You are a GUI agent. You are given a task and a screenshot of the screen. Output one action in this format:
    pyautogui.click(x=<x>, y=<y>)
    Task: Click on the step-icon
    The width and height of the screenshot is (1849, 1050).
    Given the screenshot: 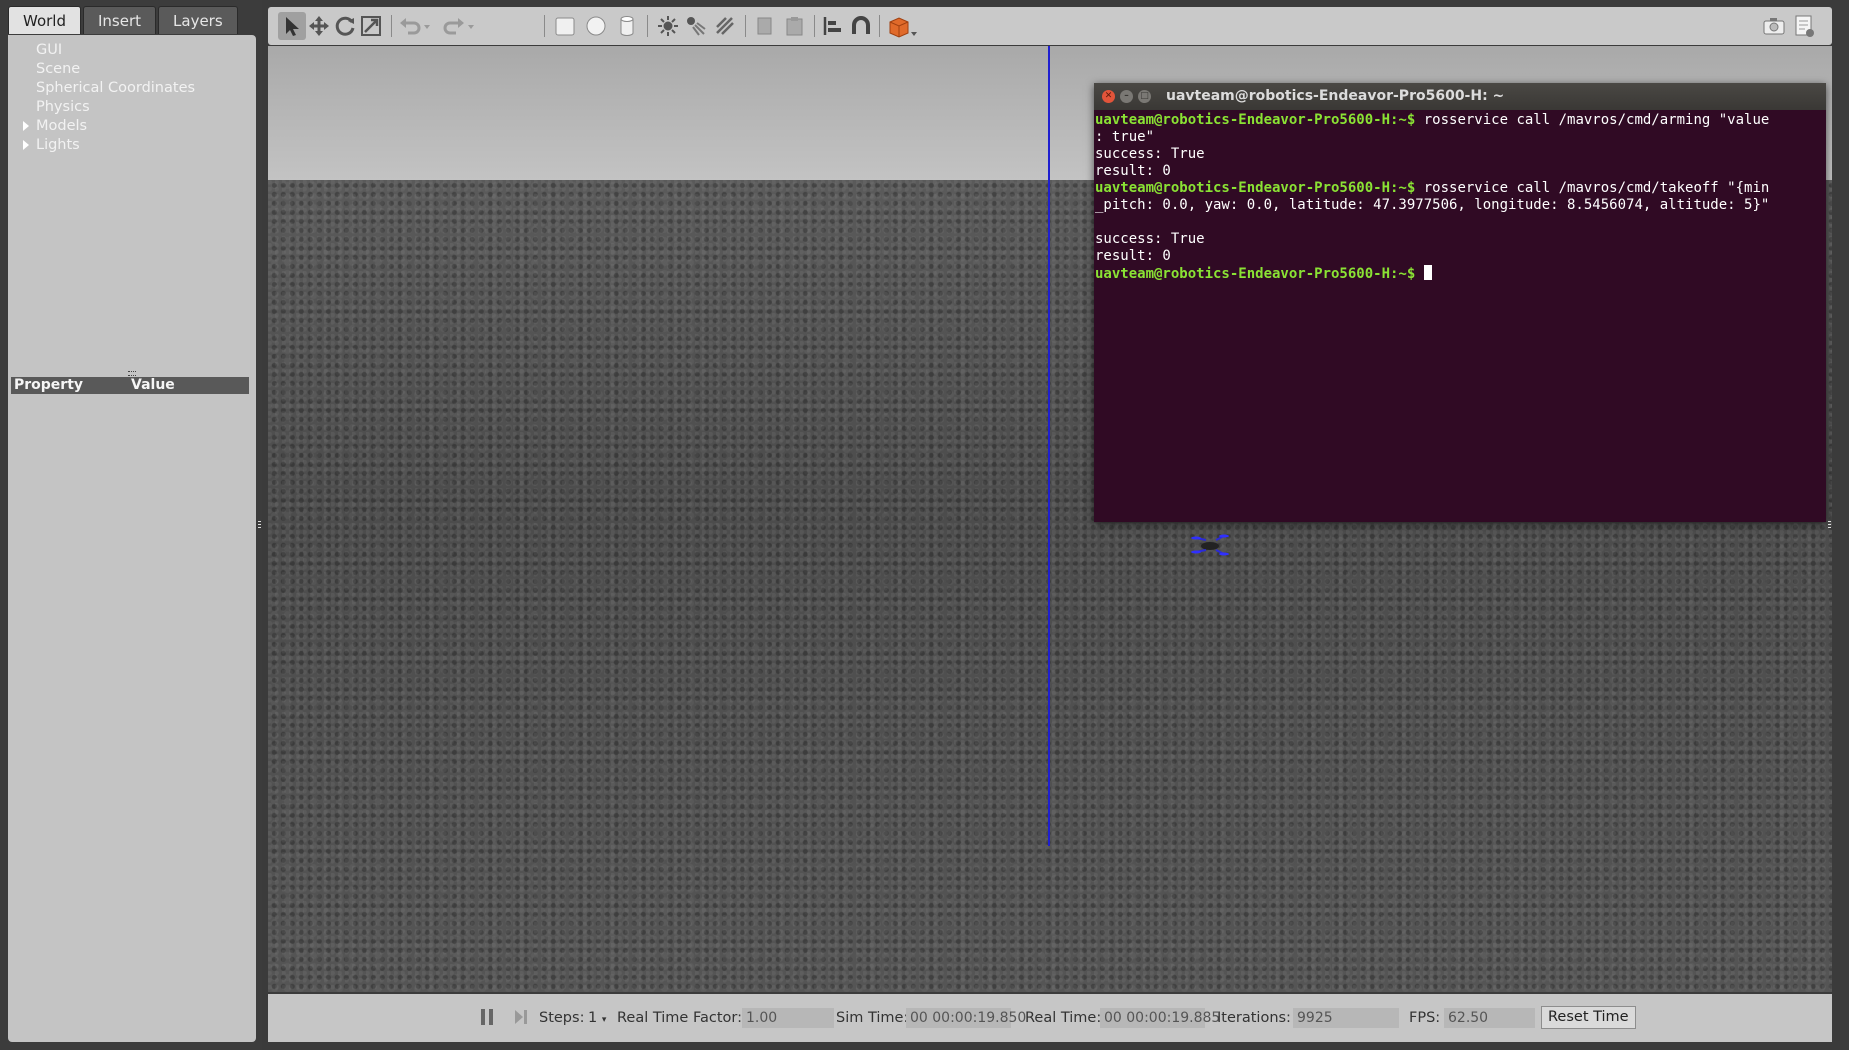 What is the action you would take?
    pyautogui.click(x=521, y=1017)
    